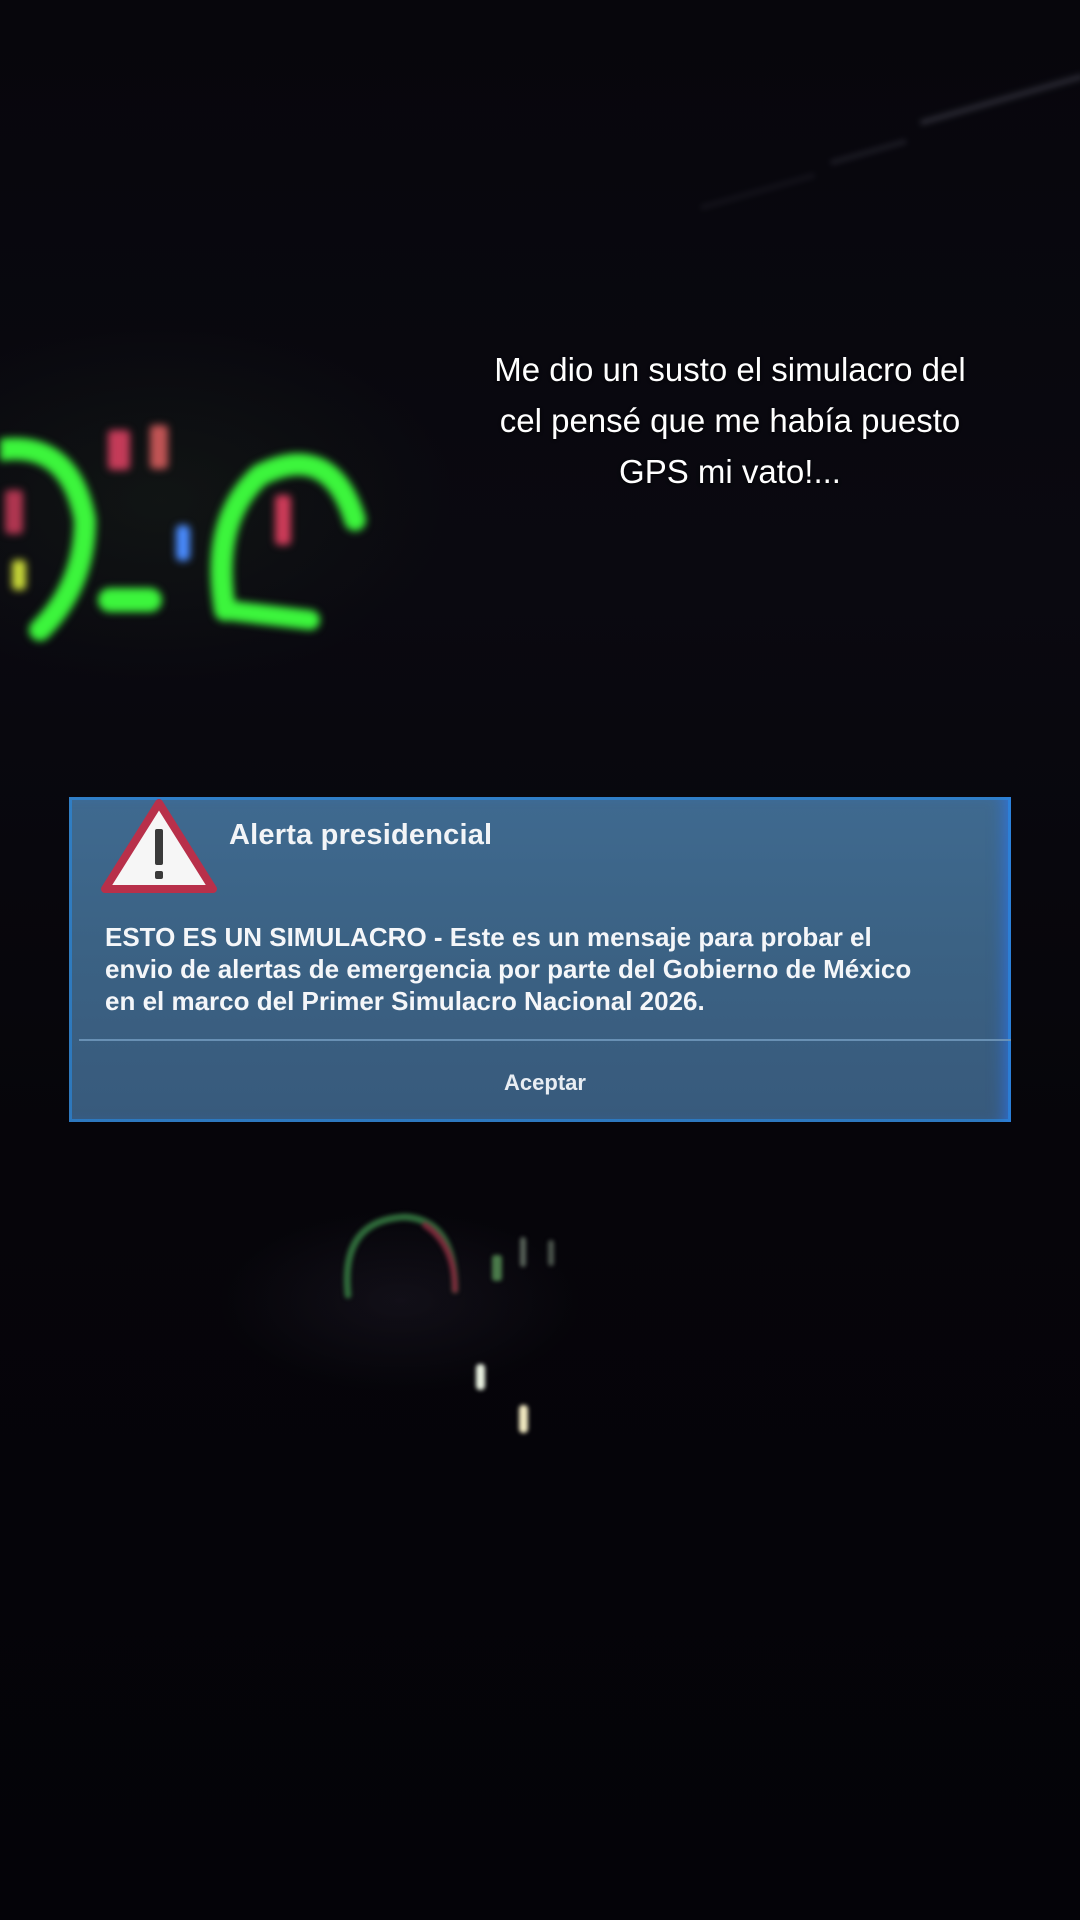  What do you see at coordinates (730, 369) in the screenshot?
I see `caption-line: Me dio un susto el simulacro del` at bounding box center [730, 369].